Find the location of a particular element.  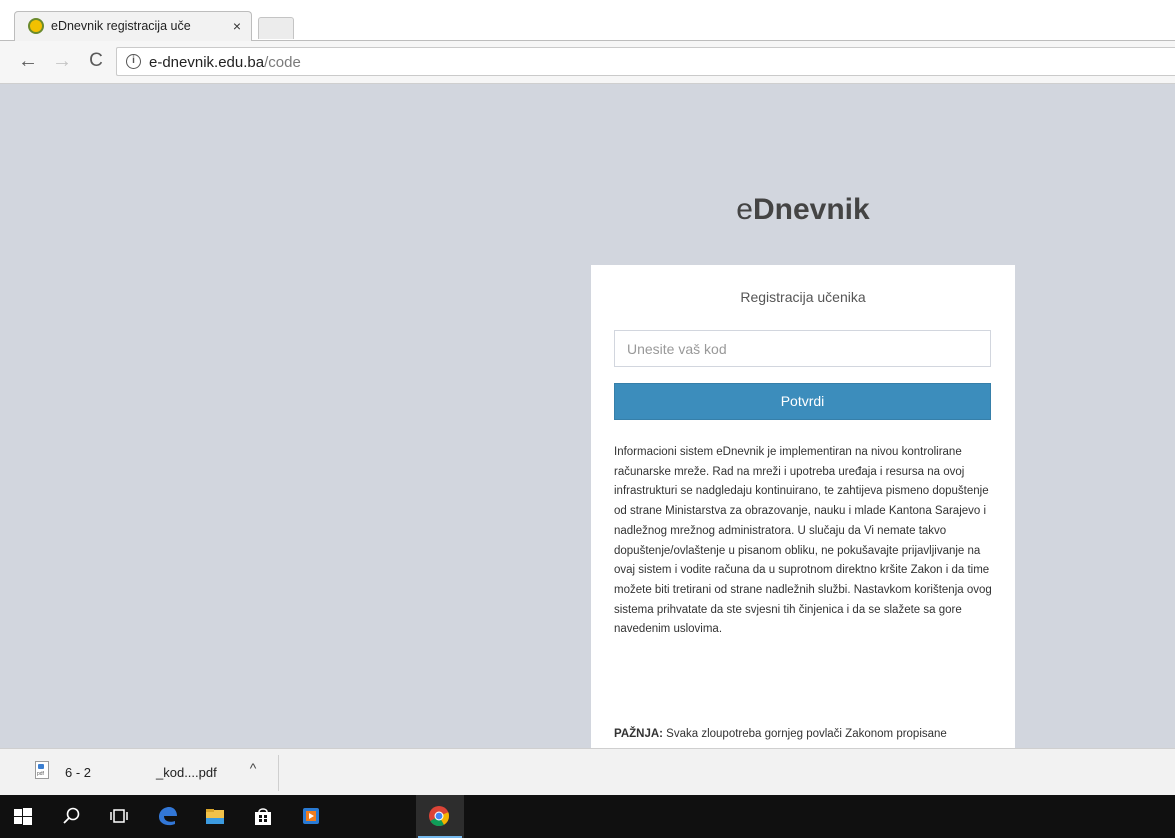

browser-tab-active: eDnevnik registracija uče × is located at coordinates (133, 26).